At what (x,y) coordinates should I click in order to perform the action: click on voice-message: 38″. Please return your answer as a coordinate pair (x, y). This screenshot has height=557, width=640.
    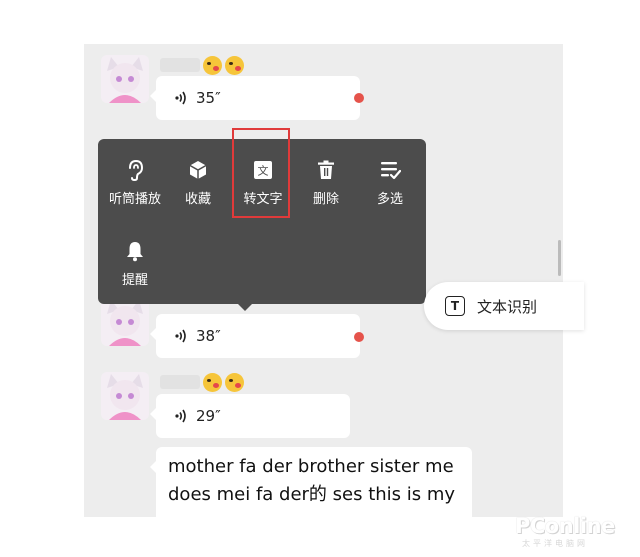
    Looking at the image, I should click on (255, 336).